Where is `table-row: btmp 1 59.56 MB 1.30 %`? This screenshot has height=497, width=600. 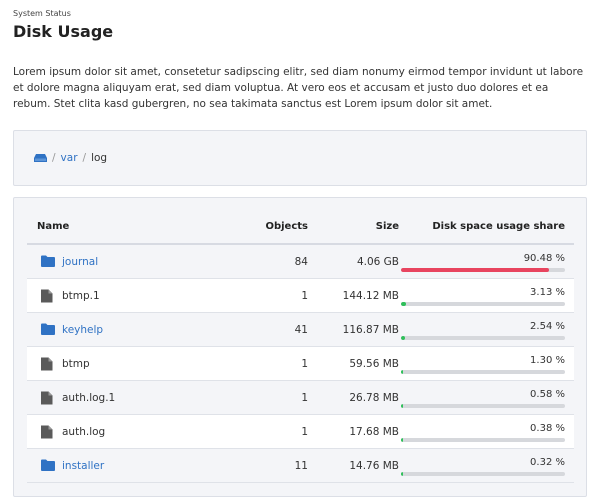 table-row: btmp 1 59.56 MB 1.30 % is located at coordinates (300, 364).